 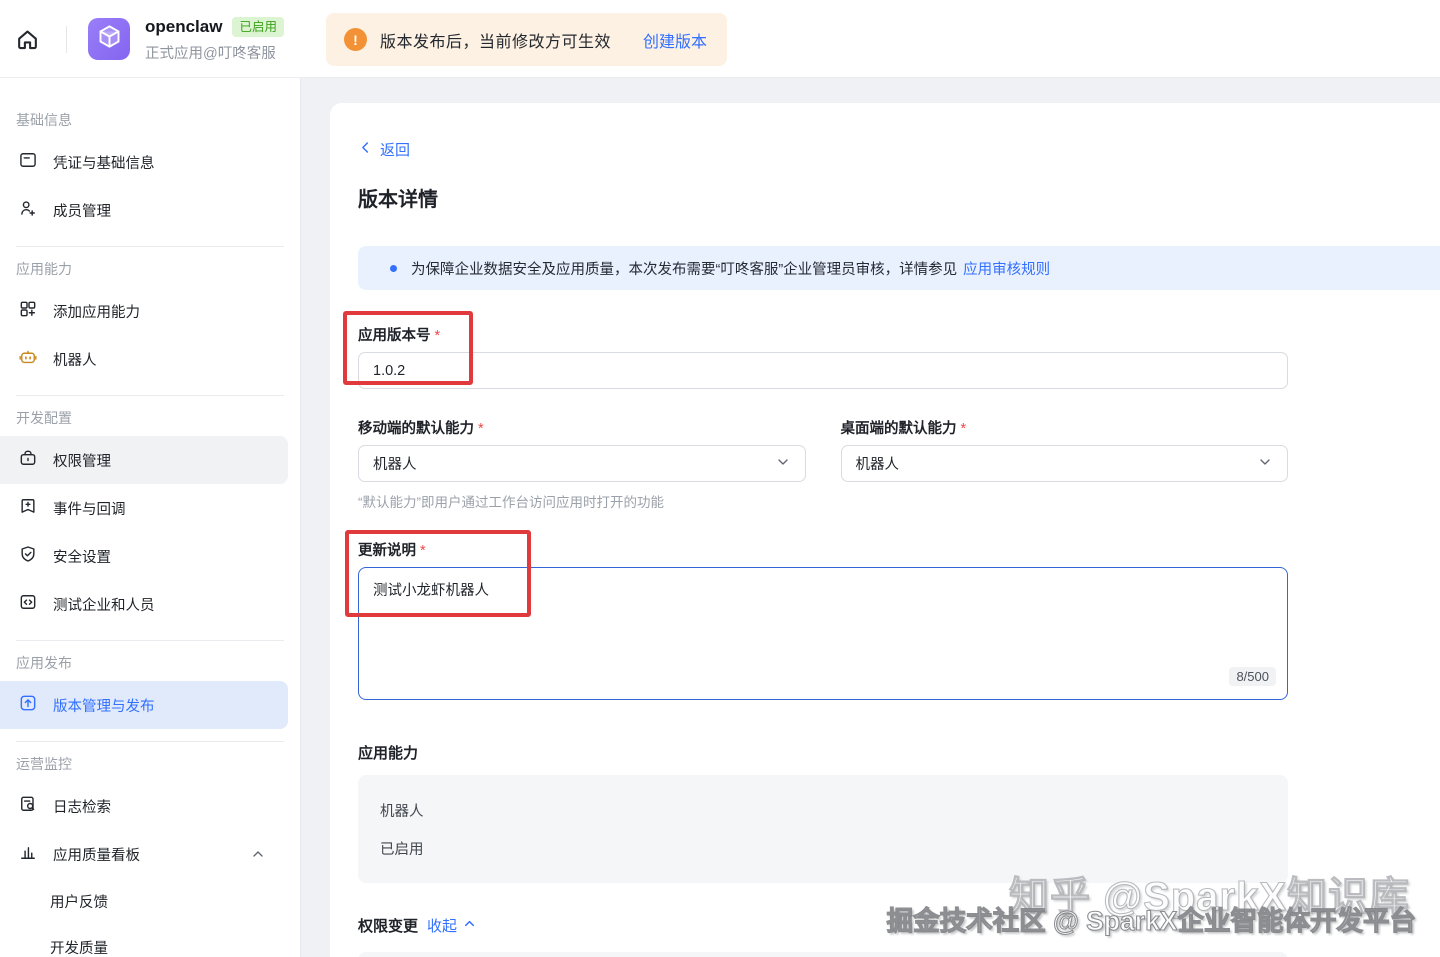 I want to click on mobile-capability-select: 机器人, so click(x=582, y=463).